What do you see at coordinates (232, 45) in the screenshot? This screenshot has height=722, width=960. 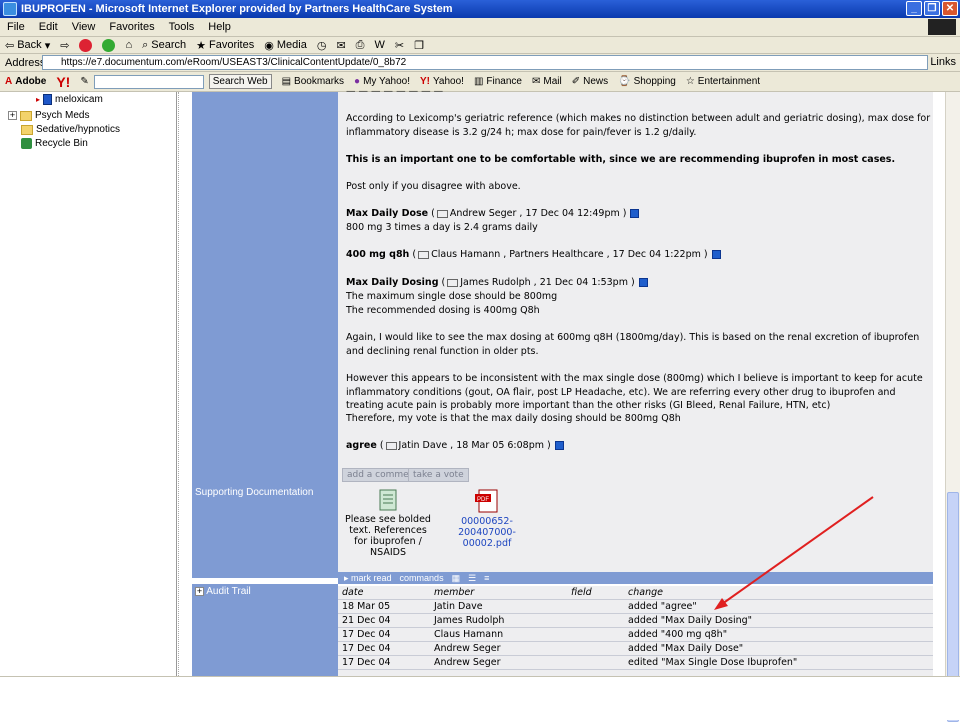 I see `favorites-label: Favorites` at bounding box center [232, 45].